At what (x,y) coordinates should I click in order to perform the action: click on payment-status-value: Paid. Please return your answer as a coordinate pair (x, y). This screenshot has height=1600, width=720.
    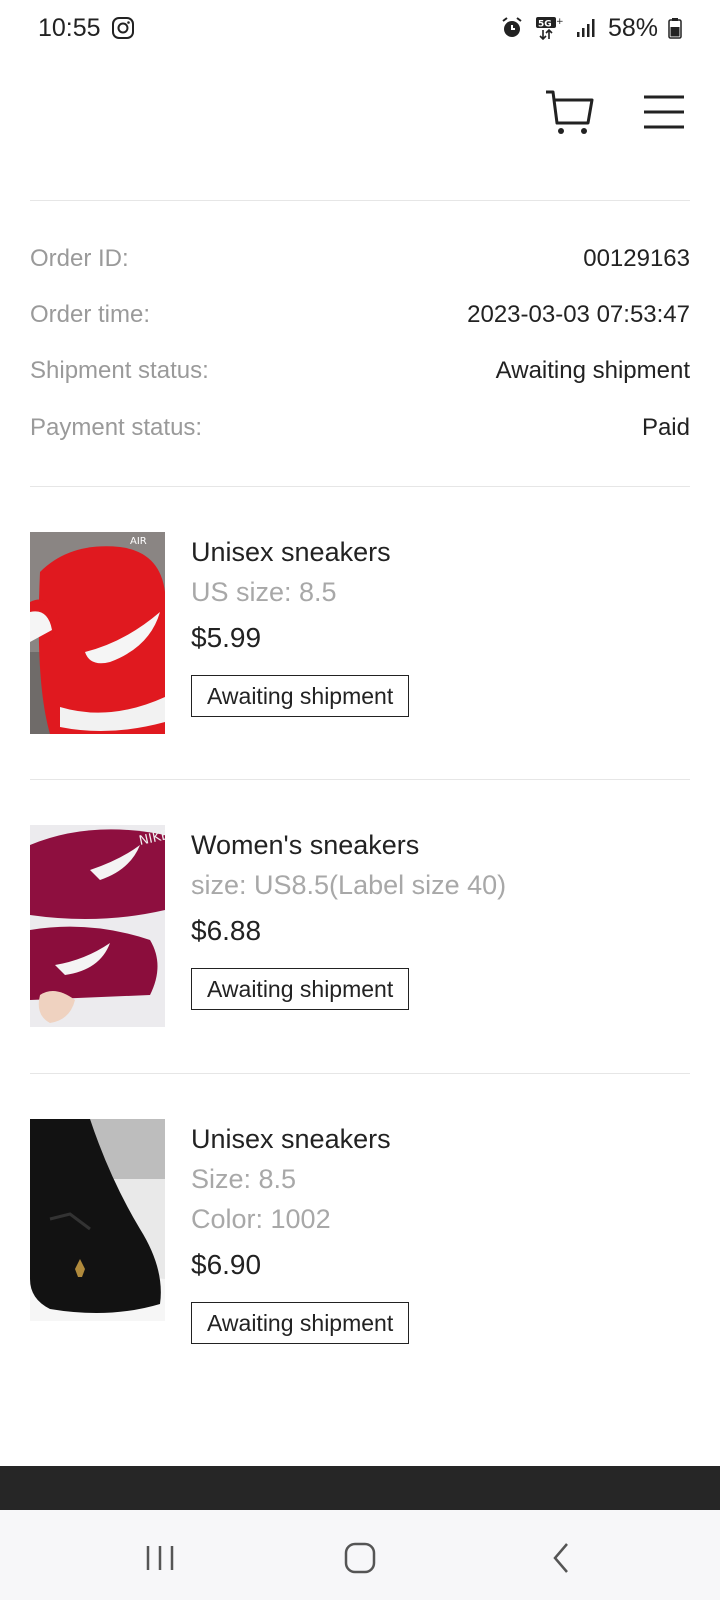
    Looking at the image, I should click on (665, 427).